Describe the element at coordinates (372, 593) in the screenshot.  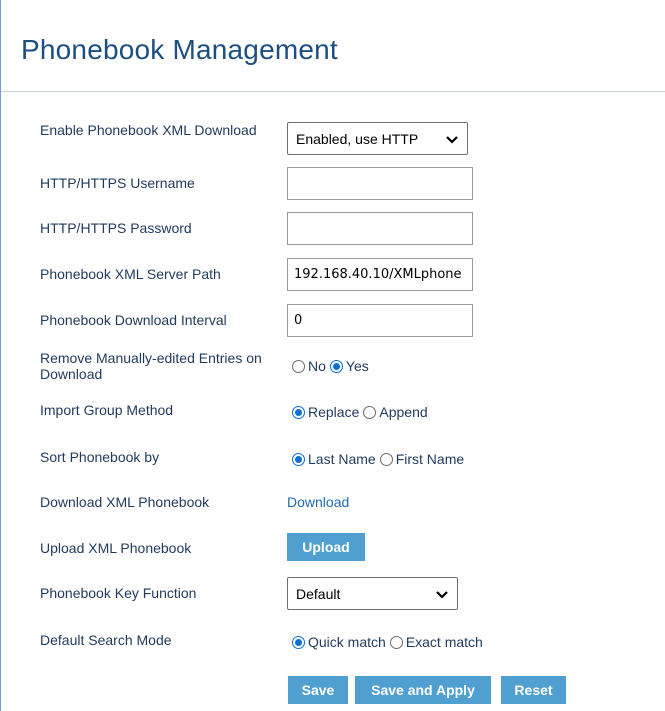
I see `key-function-select: Default` at that location.